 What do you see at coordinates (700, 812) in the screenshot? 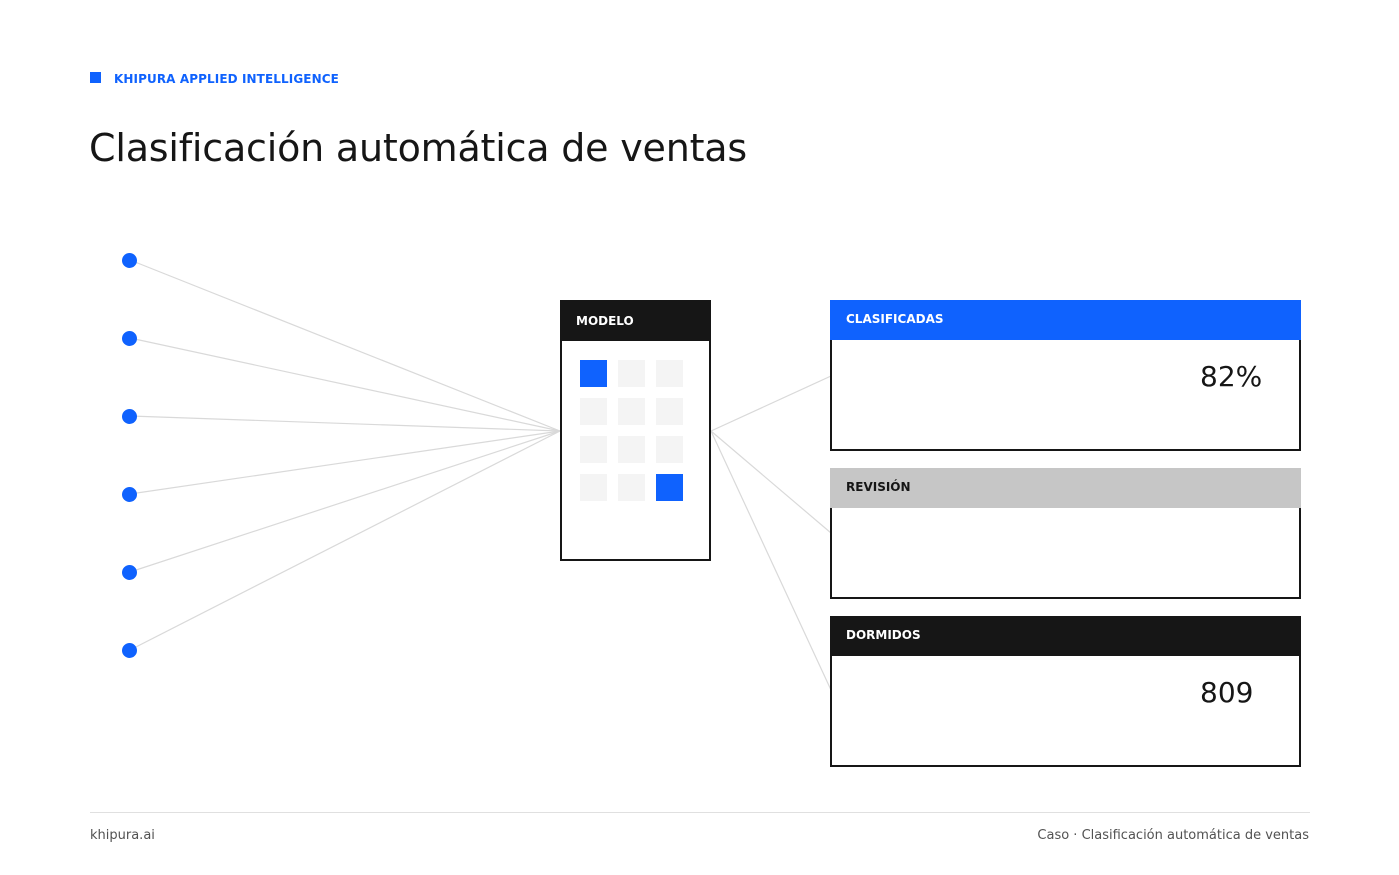
I see `footer-divider` at bounding box center [700, 812].